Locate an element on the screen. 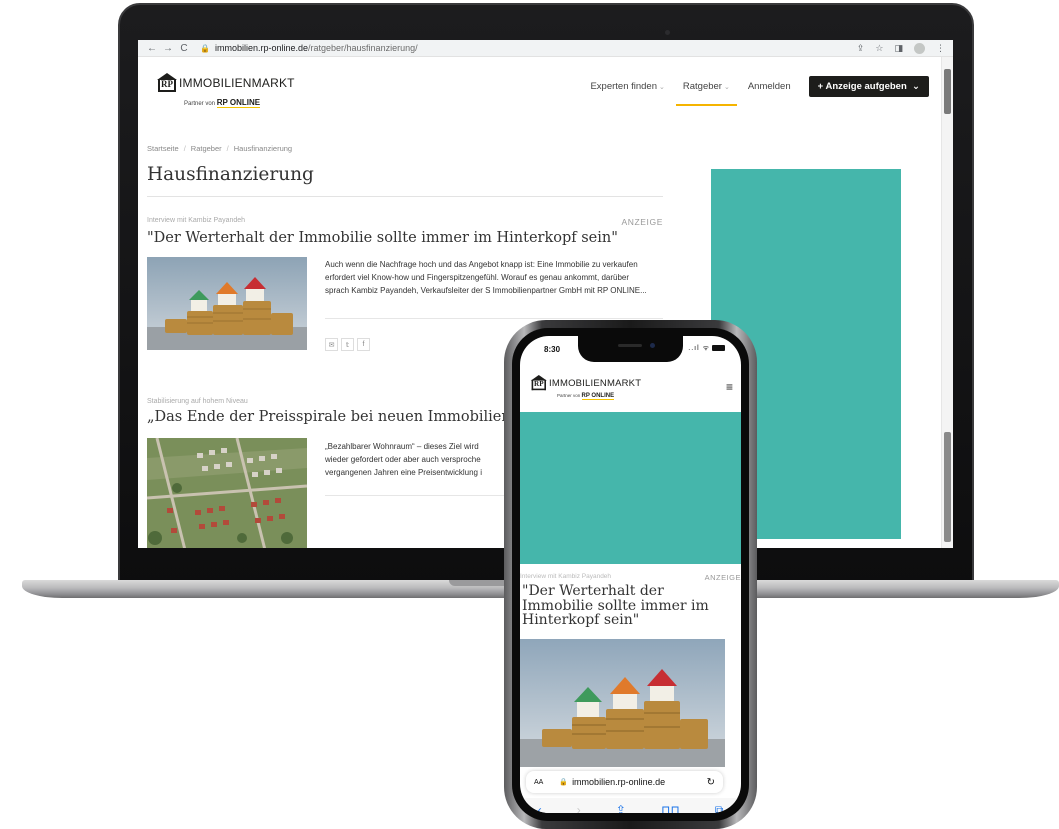 The width and height of the screenshot is (1059, 829). page-title: Hausfinanzierung is located at coordinates (230, 174).